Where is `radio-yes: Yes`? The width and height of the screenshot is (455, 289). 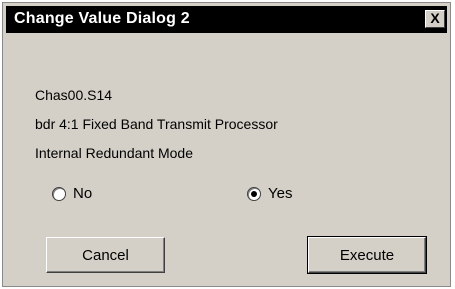 radio-yes: Yes is located at coordinates (269, 193).